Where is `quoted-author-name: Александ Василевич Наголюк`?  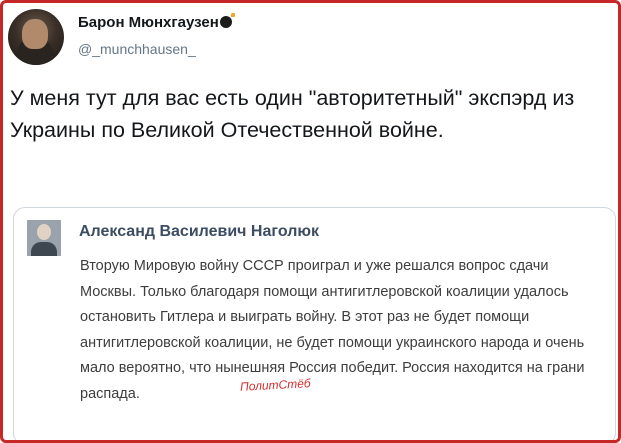
quoted-author-name: Александ Василевич Наголюк is located at coordinates (199, 232).